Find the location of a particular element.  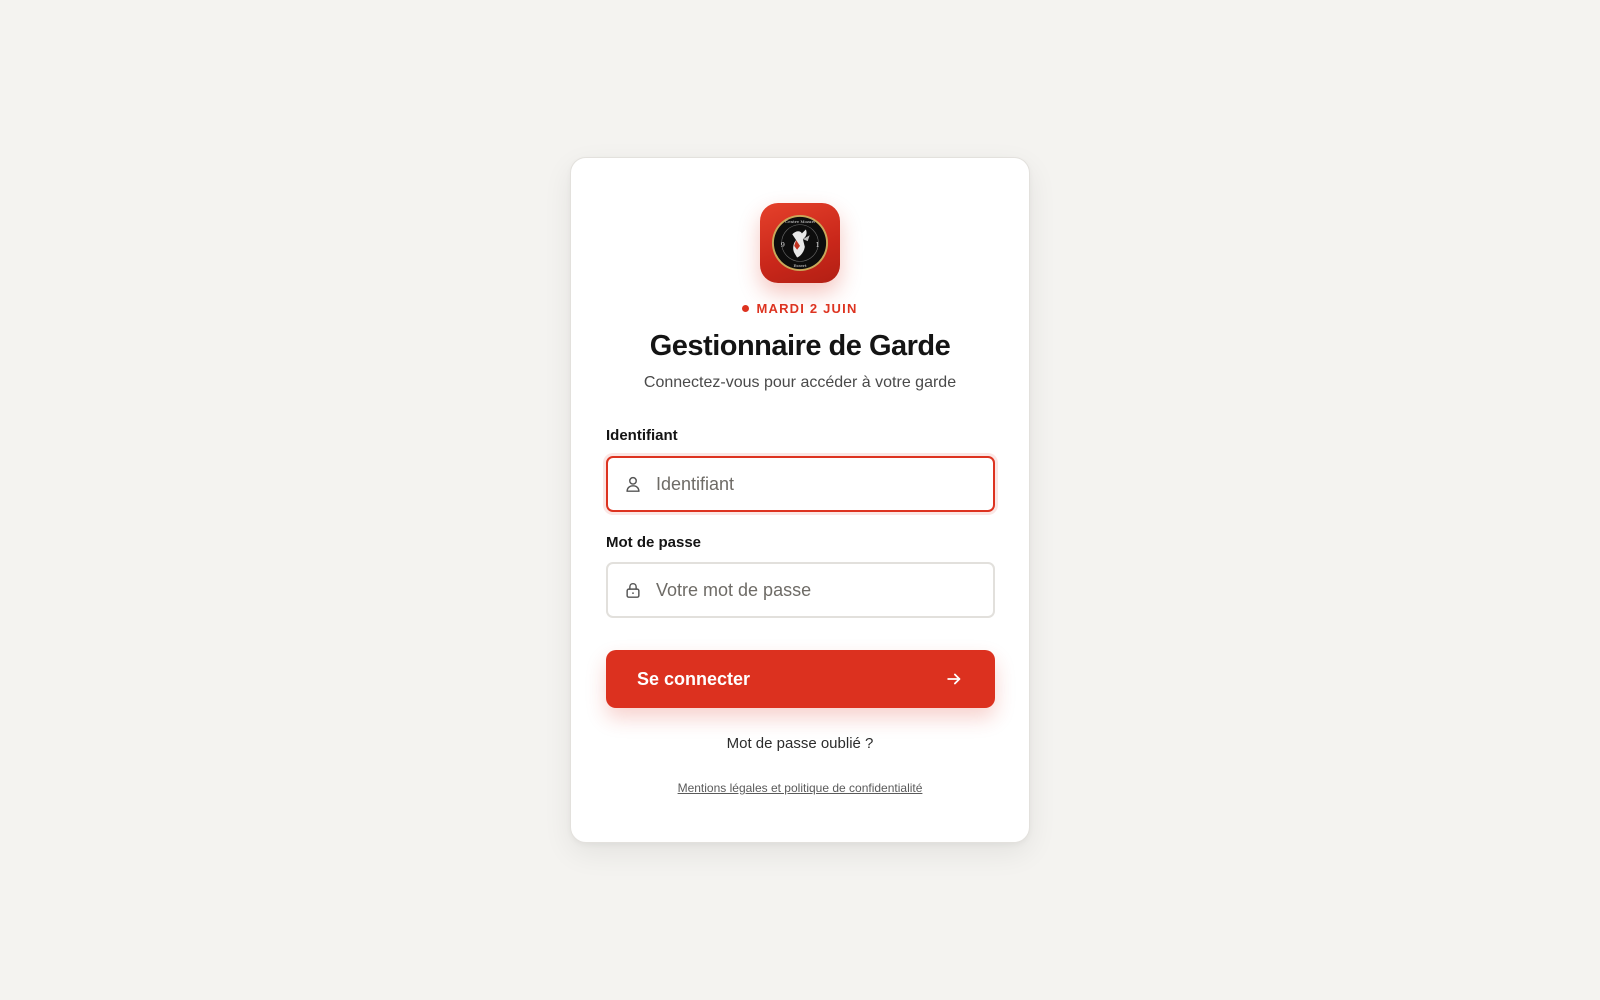

app-logo: 9 1 Centre Mozart Essert is located at coordinates (800, 243).